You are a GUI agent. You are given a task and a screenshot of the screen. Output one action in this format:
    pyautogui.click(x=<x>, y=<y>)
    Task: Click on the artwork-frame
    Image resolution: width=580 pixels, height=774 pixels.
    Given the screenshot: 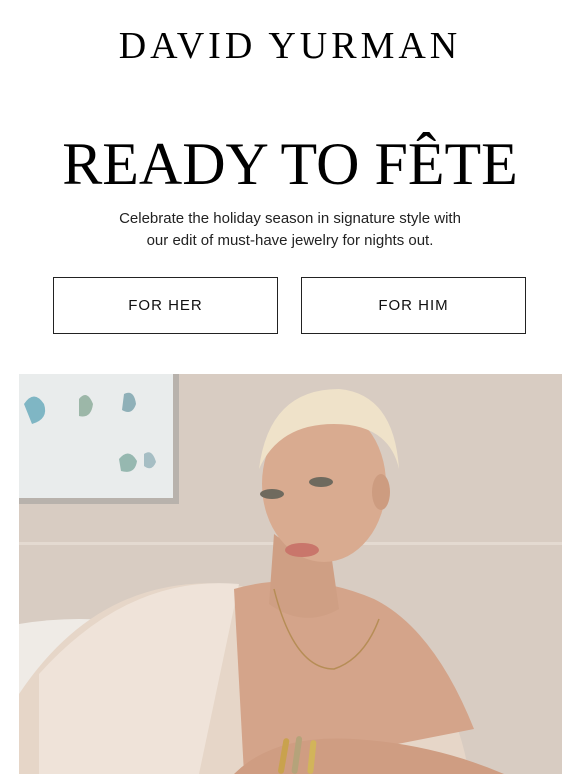 What is the action you would take?
    pyautogui.click(x=99, y=439)
    